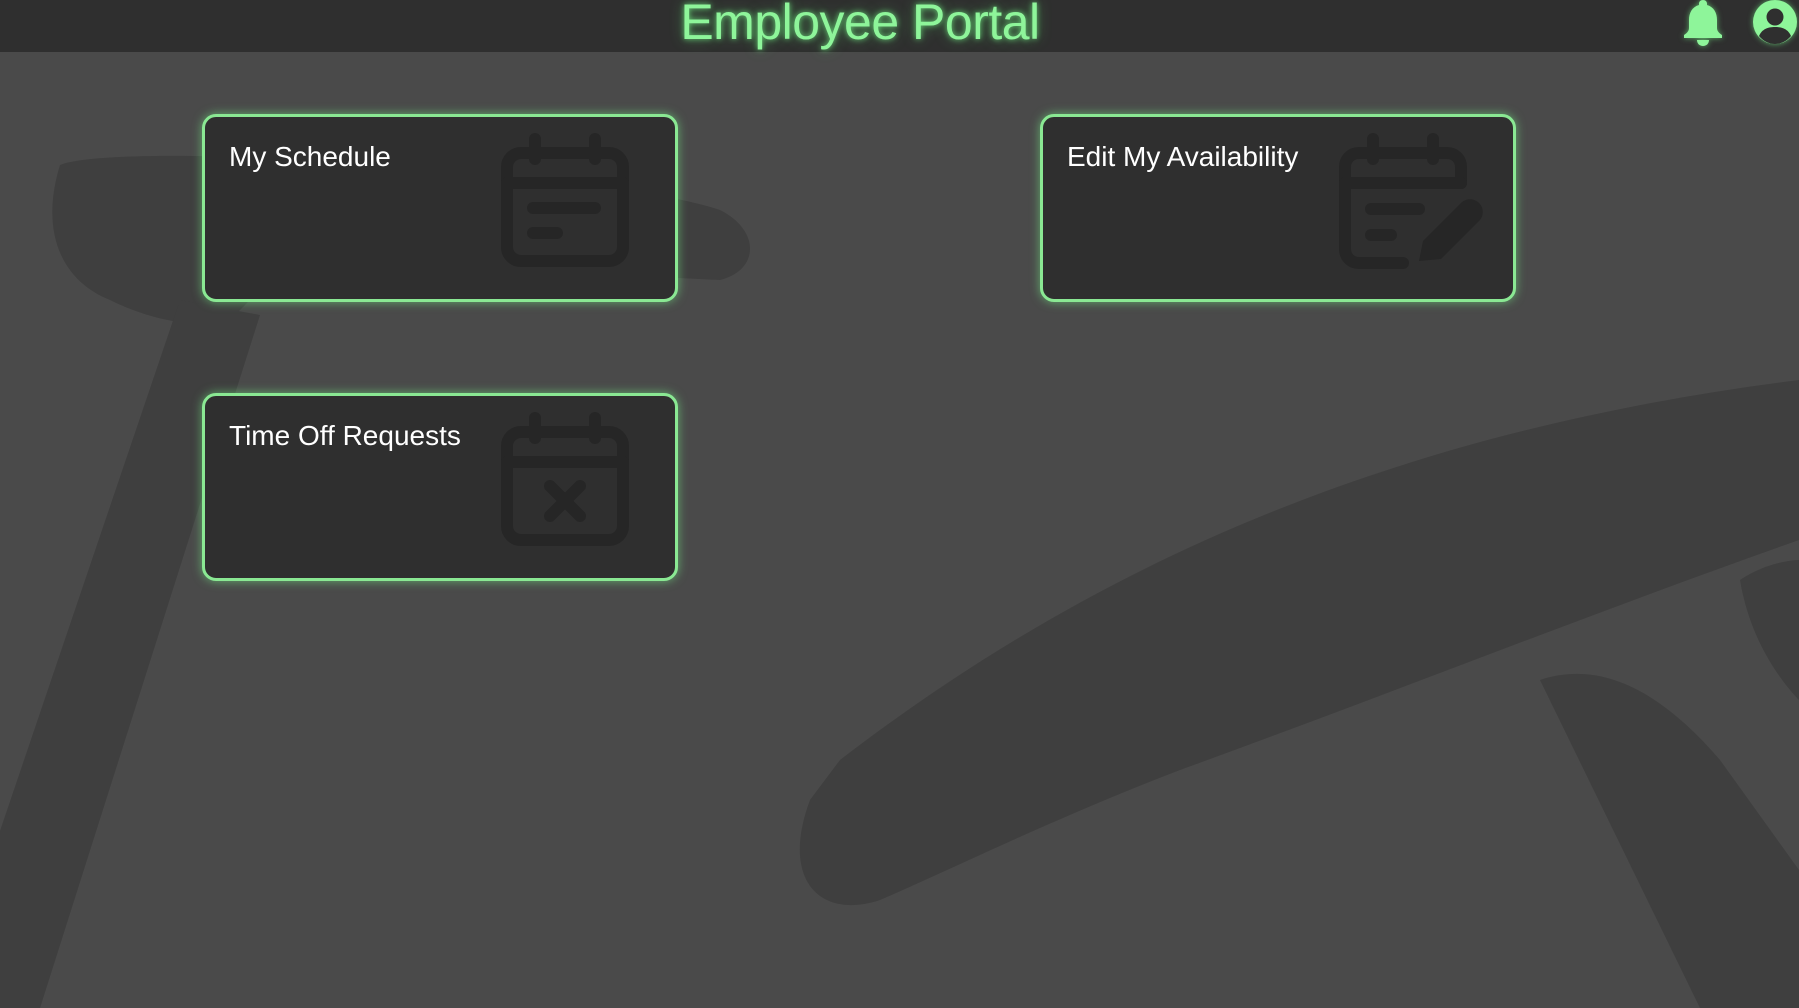  Describe the element at coordinates (565, 479) in the screenshot. I see `calendar-x-icon` at that location.